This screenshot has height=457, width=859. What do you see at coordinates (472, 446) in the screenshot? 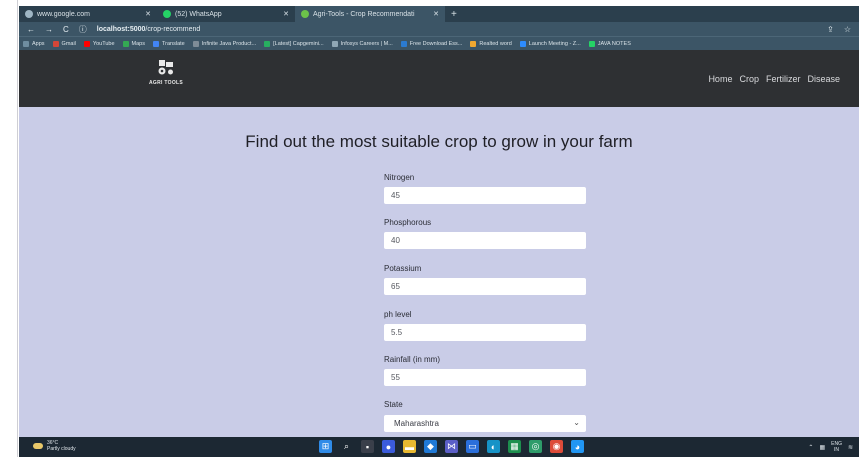
I see `mail-icon: ▭` at bounding box center [472, 446].